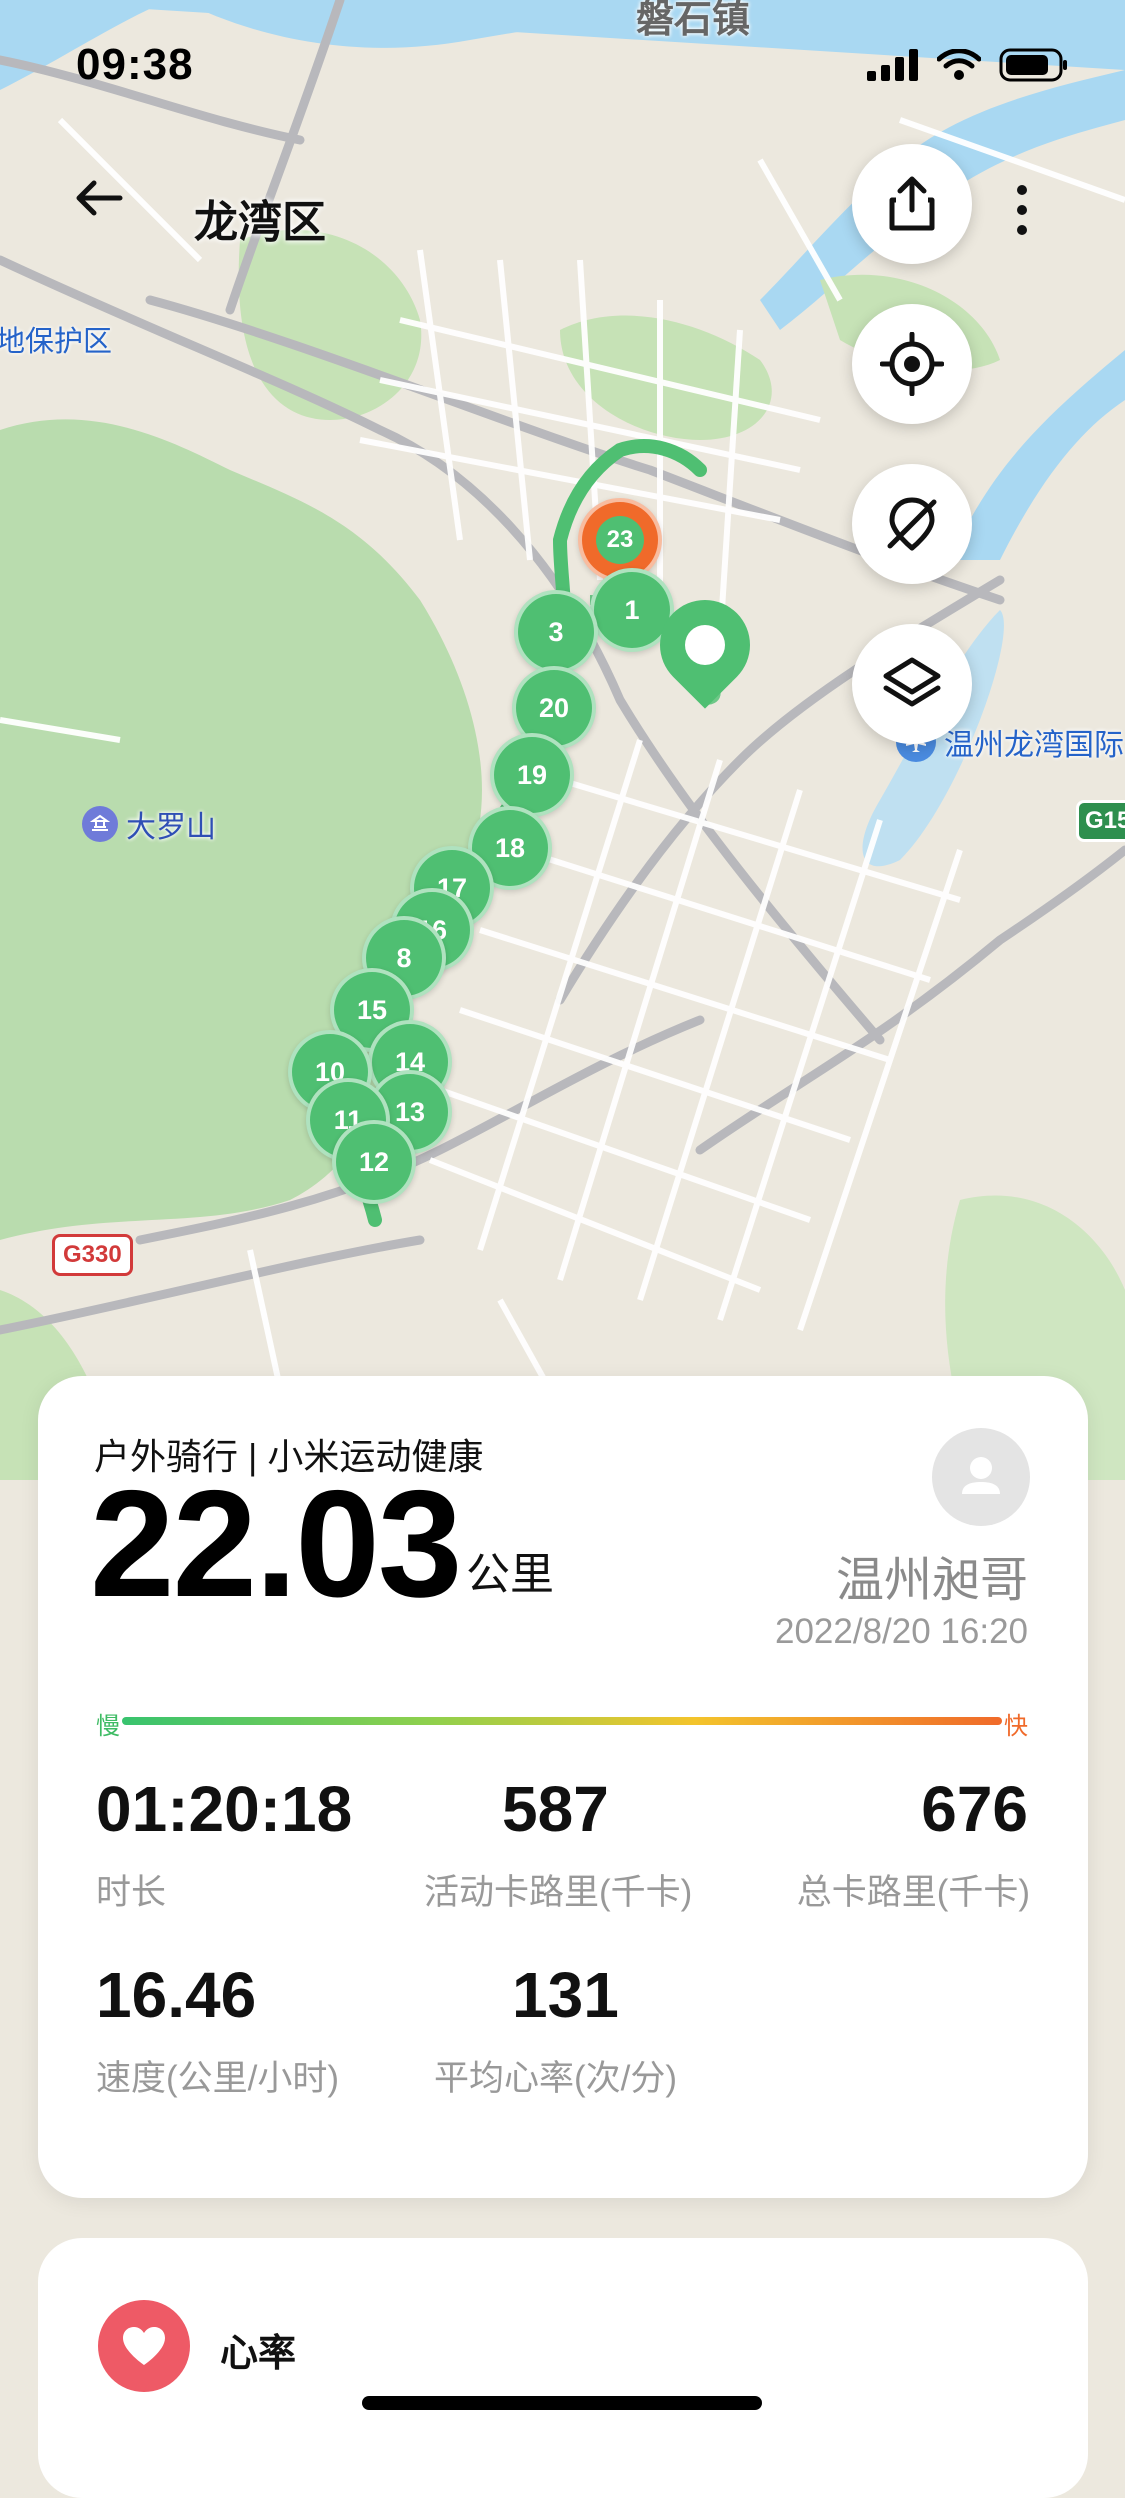 This screenshot has width=1125, height=2498. What do you see at coordinates (562, 70) in the screenshot?
I see `status-bar: 09:38` at bounding box center [562, 70].